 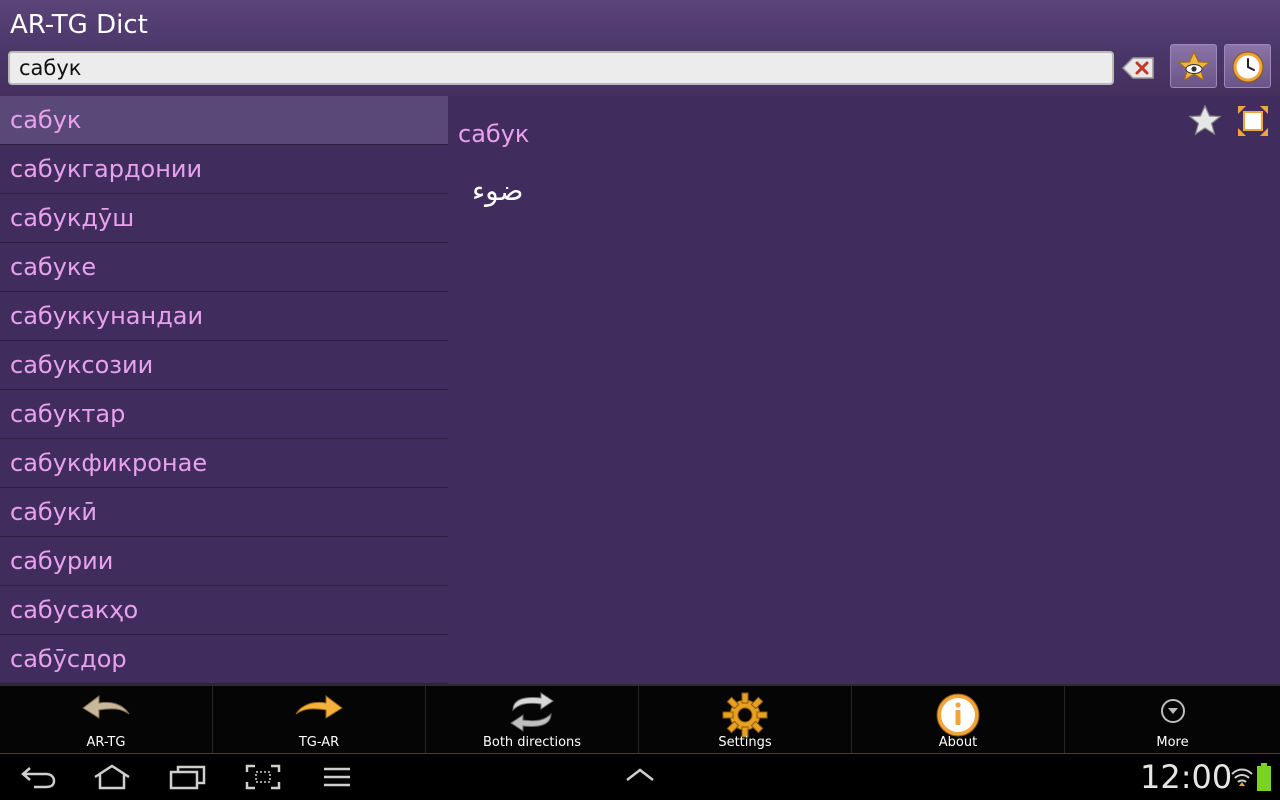 I want to click on screenshot-icon, so click(x=263, y=777).